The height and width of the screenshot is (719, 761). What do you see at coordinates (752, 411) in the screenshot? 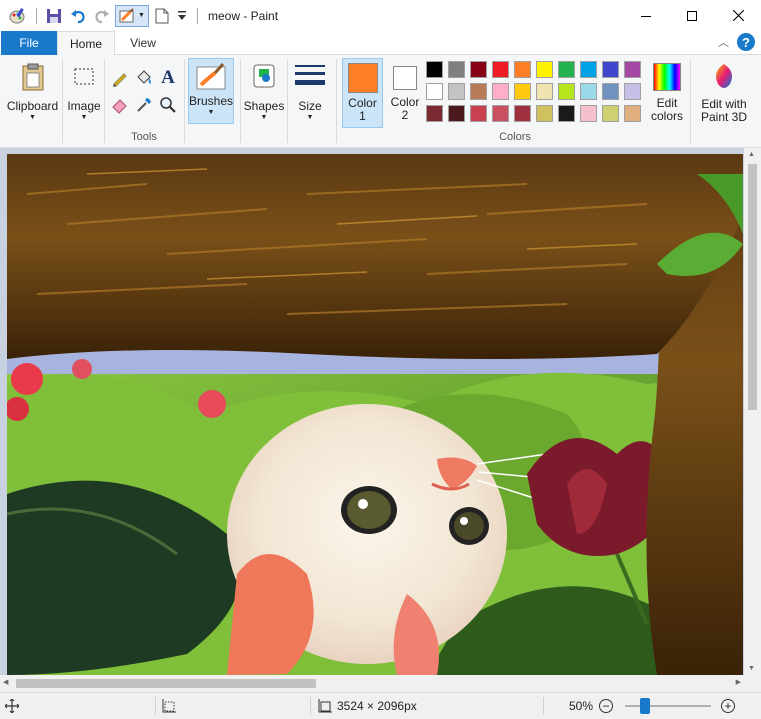
I see `vertical-scrollbar: ▲ ▼` at bounding box center [752, 411].